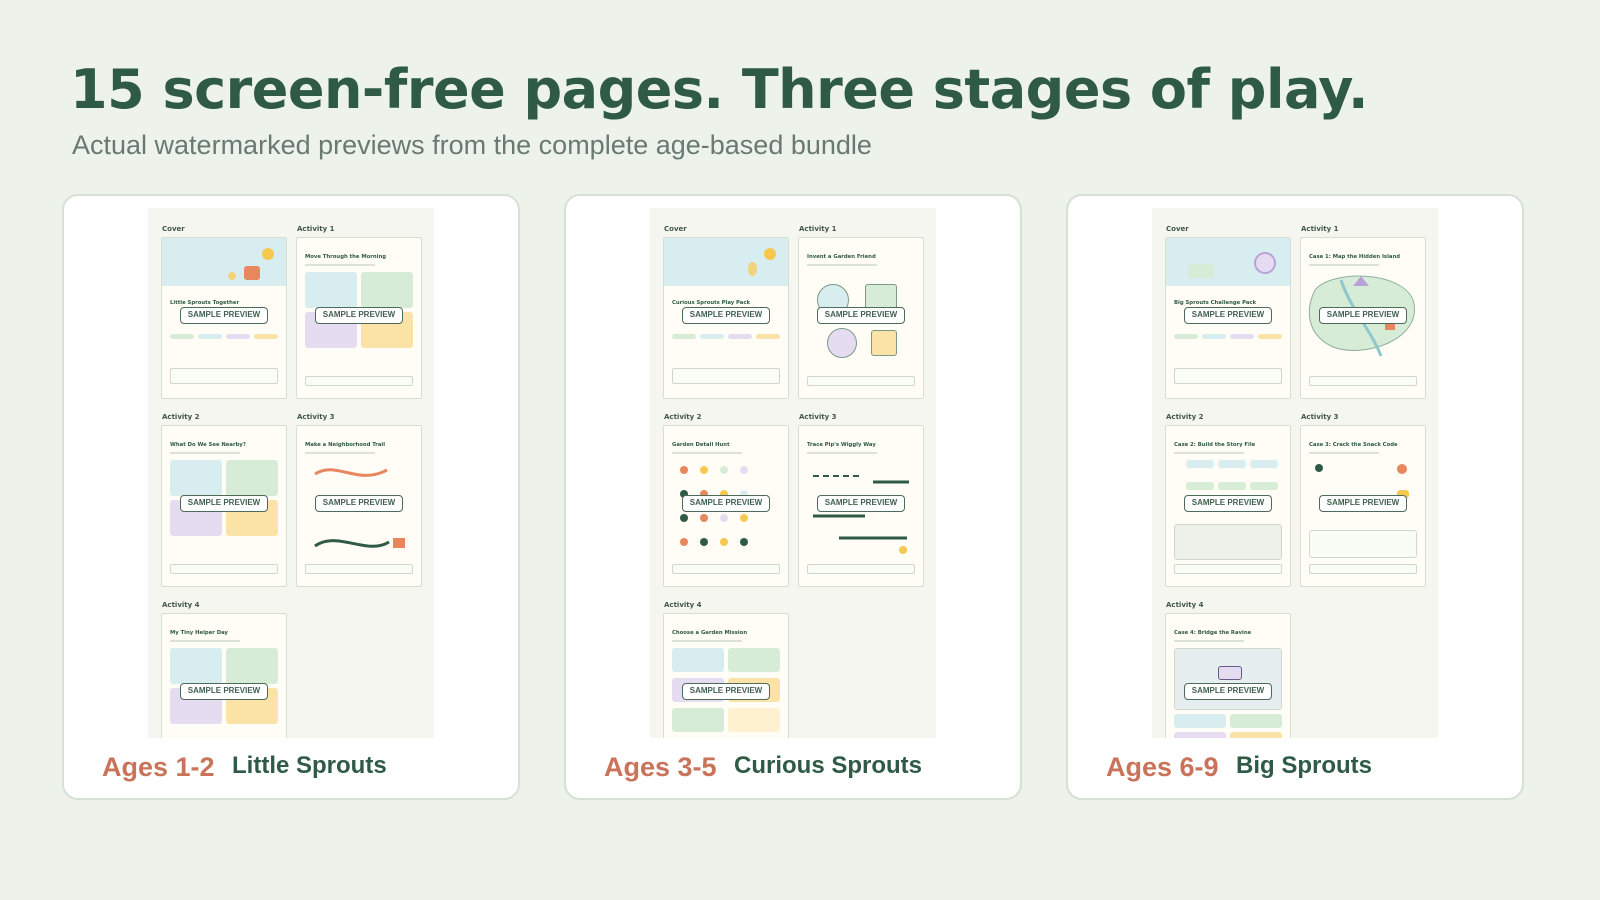  I want to click on magnifier-icon, so click(1265, 263).